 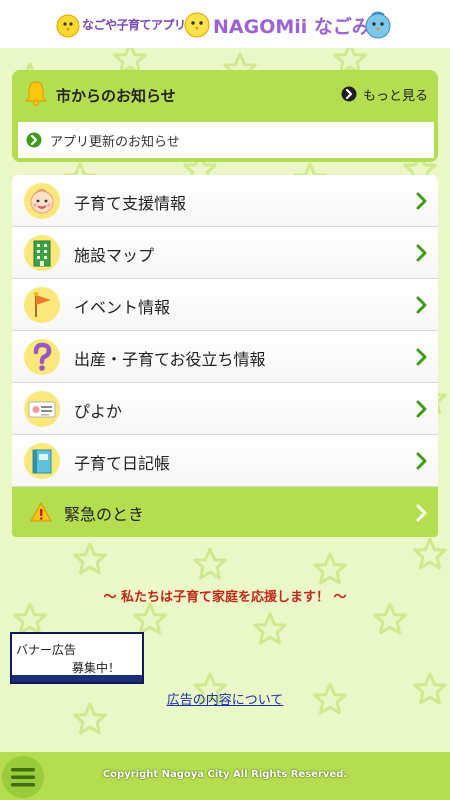 I want to click on notebook-icon, so click(x=42, y=461).